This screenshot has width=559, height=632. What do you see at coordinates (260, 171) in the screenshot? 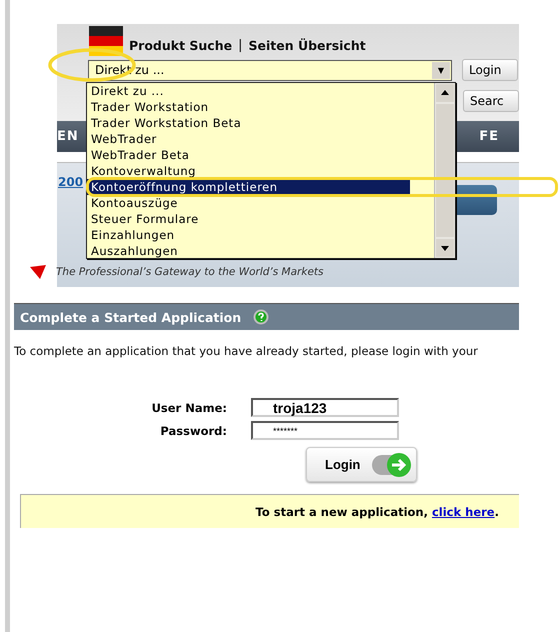
I see `dropdown-item: Kontoverwaltung` at bounding box center [260, 171].